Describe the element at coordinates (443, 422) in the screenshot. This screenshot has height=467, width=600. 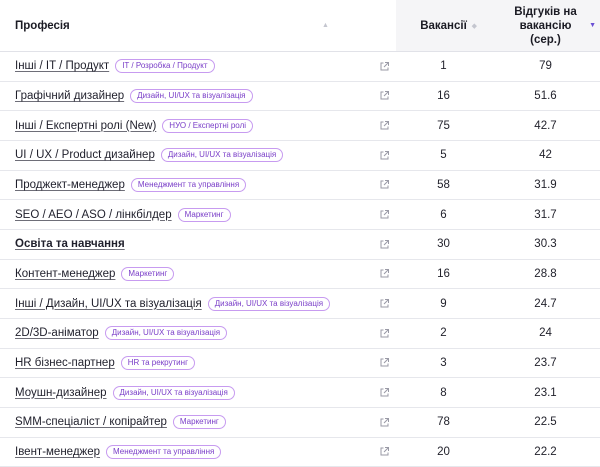
I see `vacancies-cell: 78` at that location.